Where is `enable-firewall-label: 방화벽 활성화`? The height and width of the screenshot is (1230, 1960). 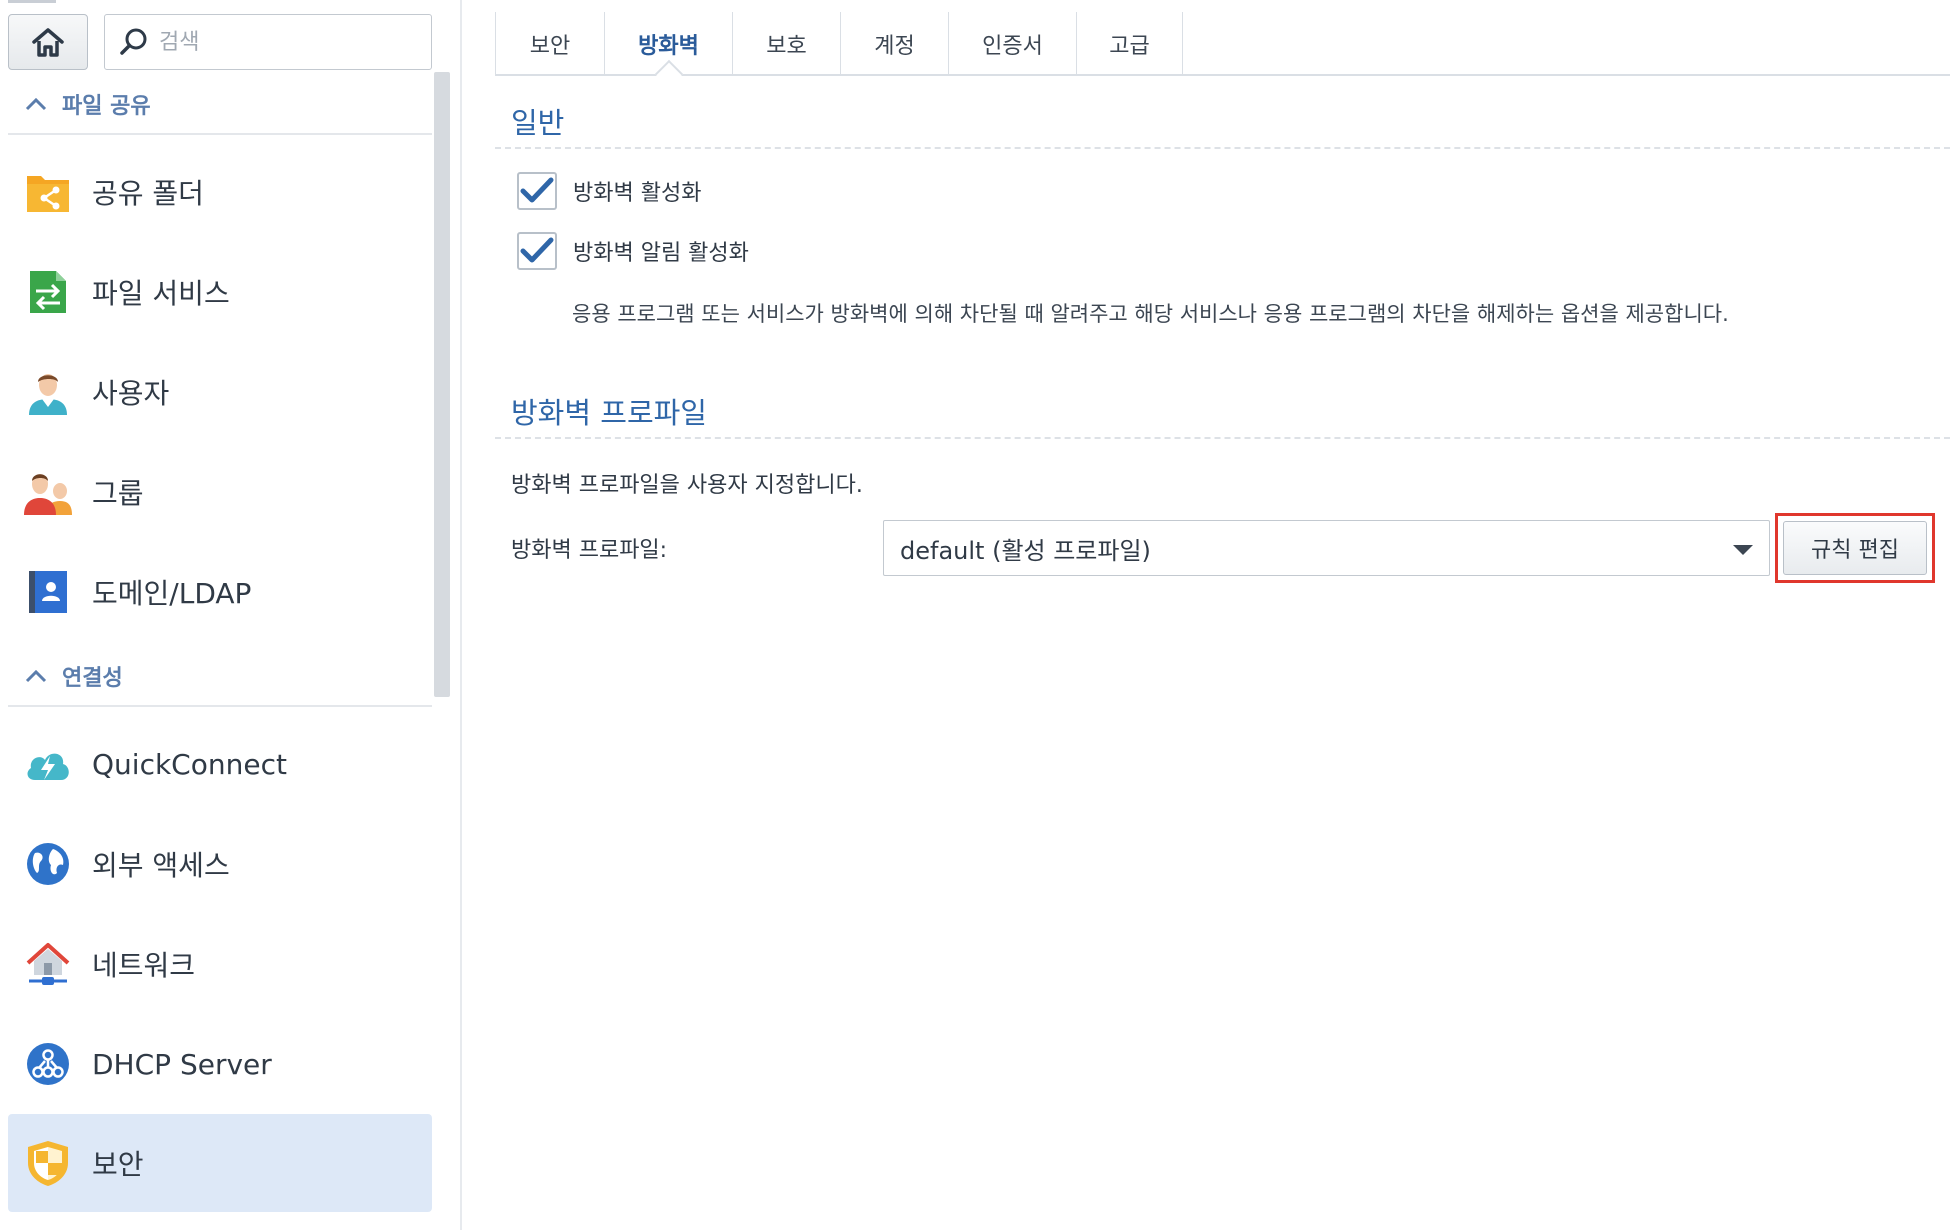 enable-firewall-label: 방화벽 활성화 is located at coordinates (637, 193).